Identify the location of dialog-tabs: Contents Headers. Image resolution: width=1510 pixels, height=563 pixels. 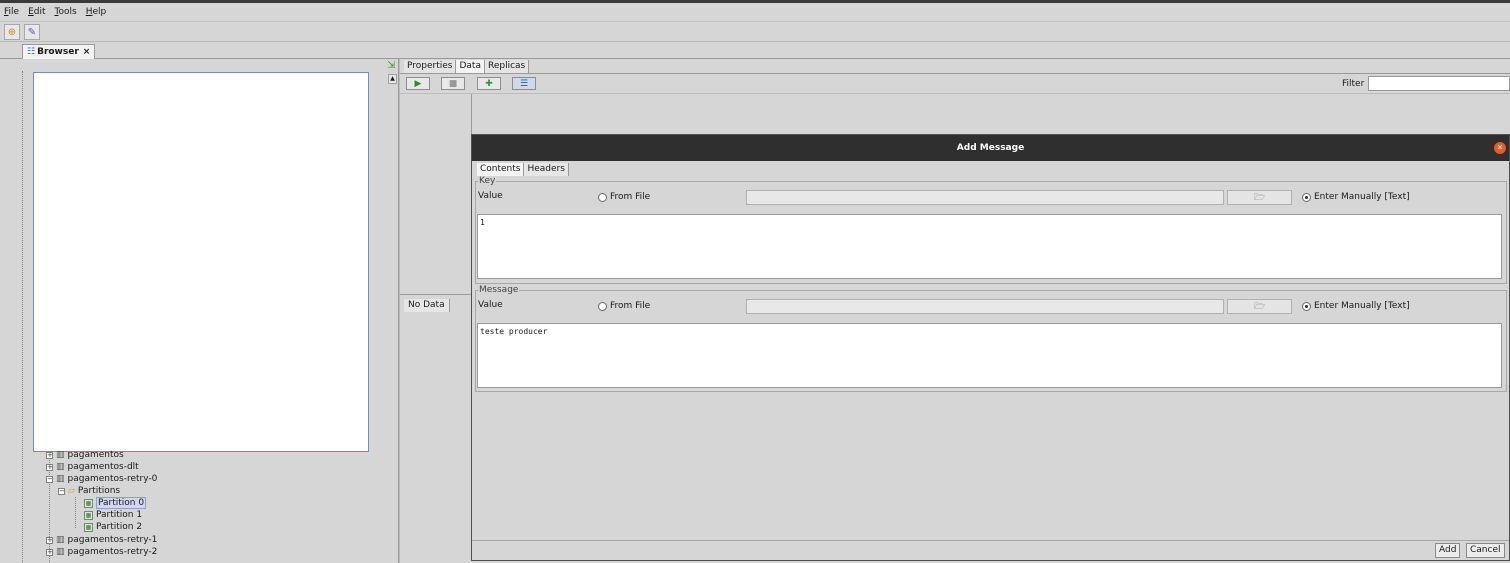
(523, 169).